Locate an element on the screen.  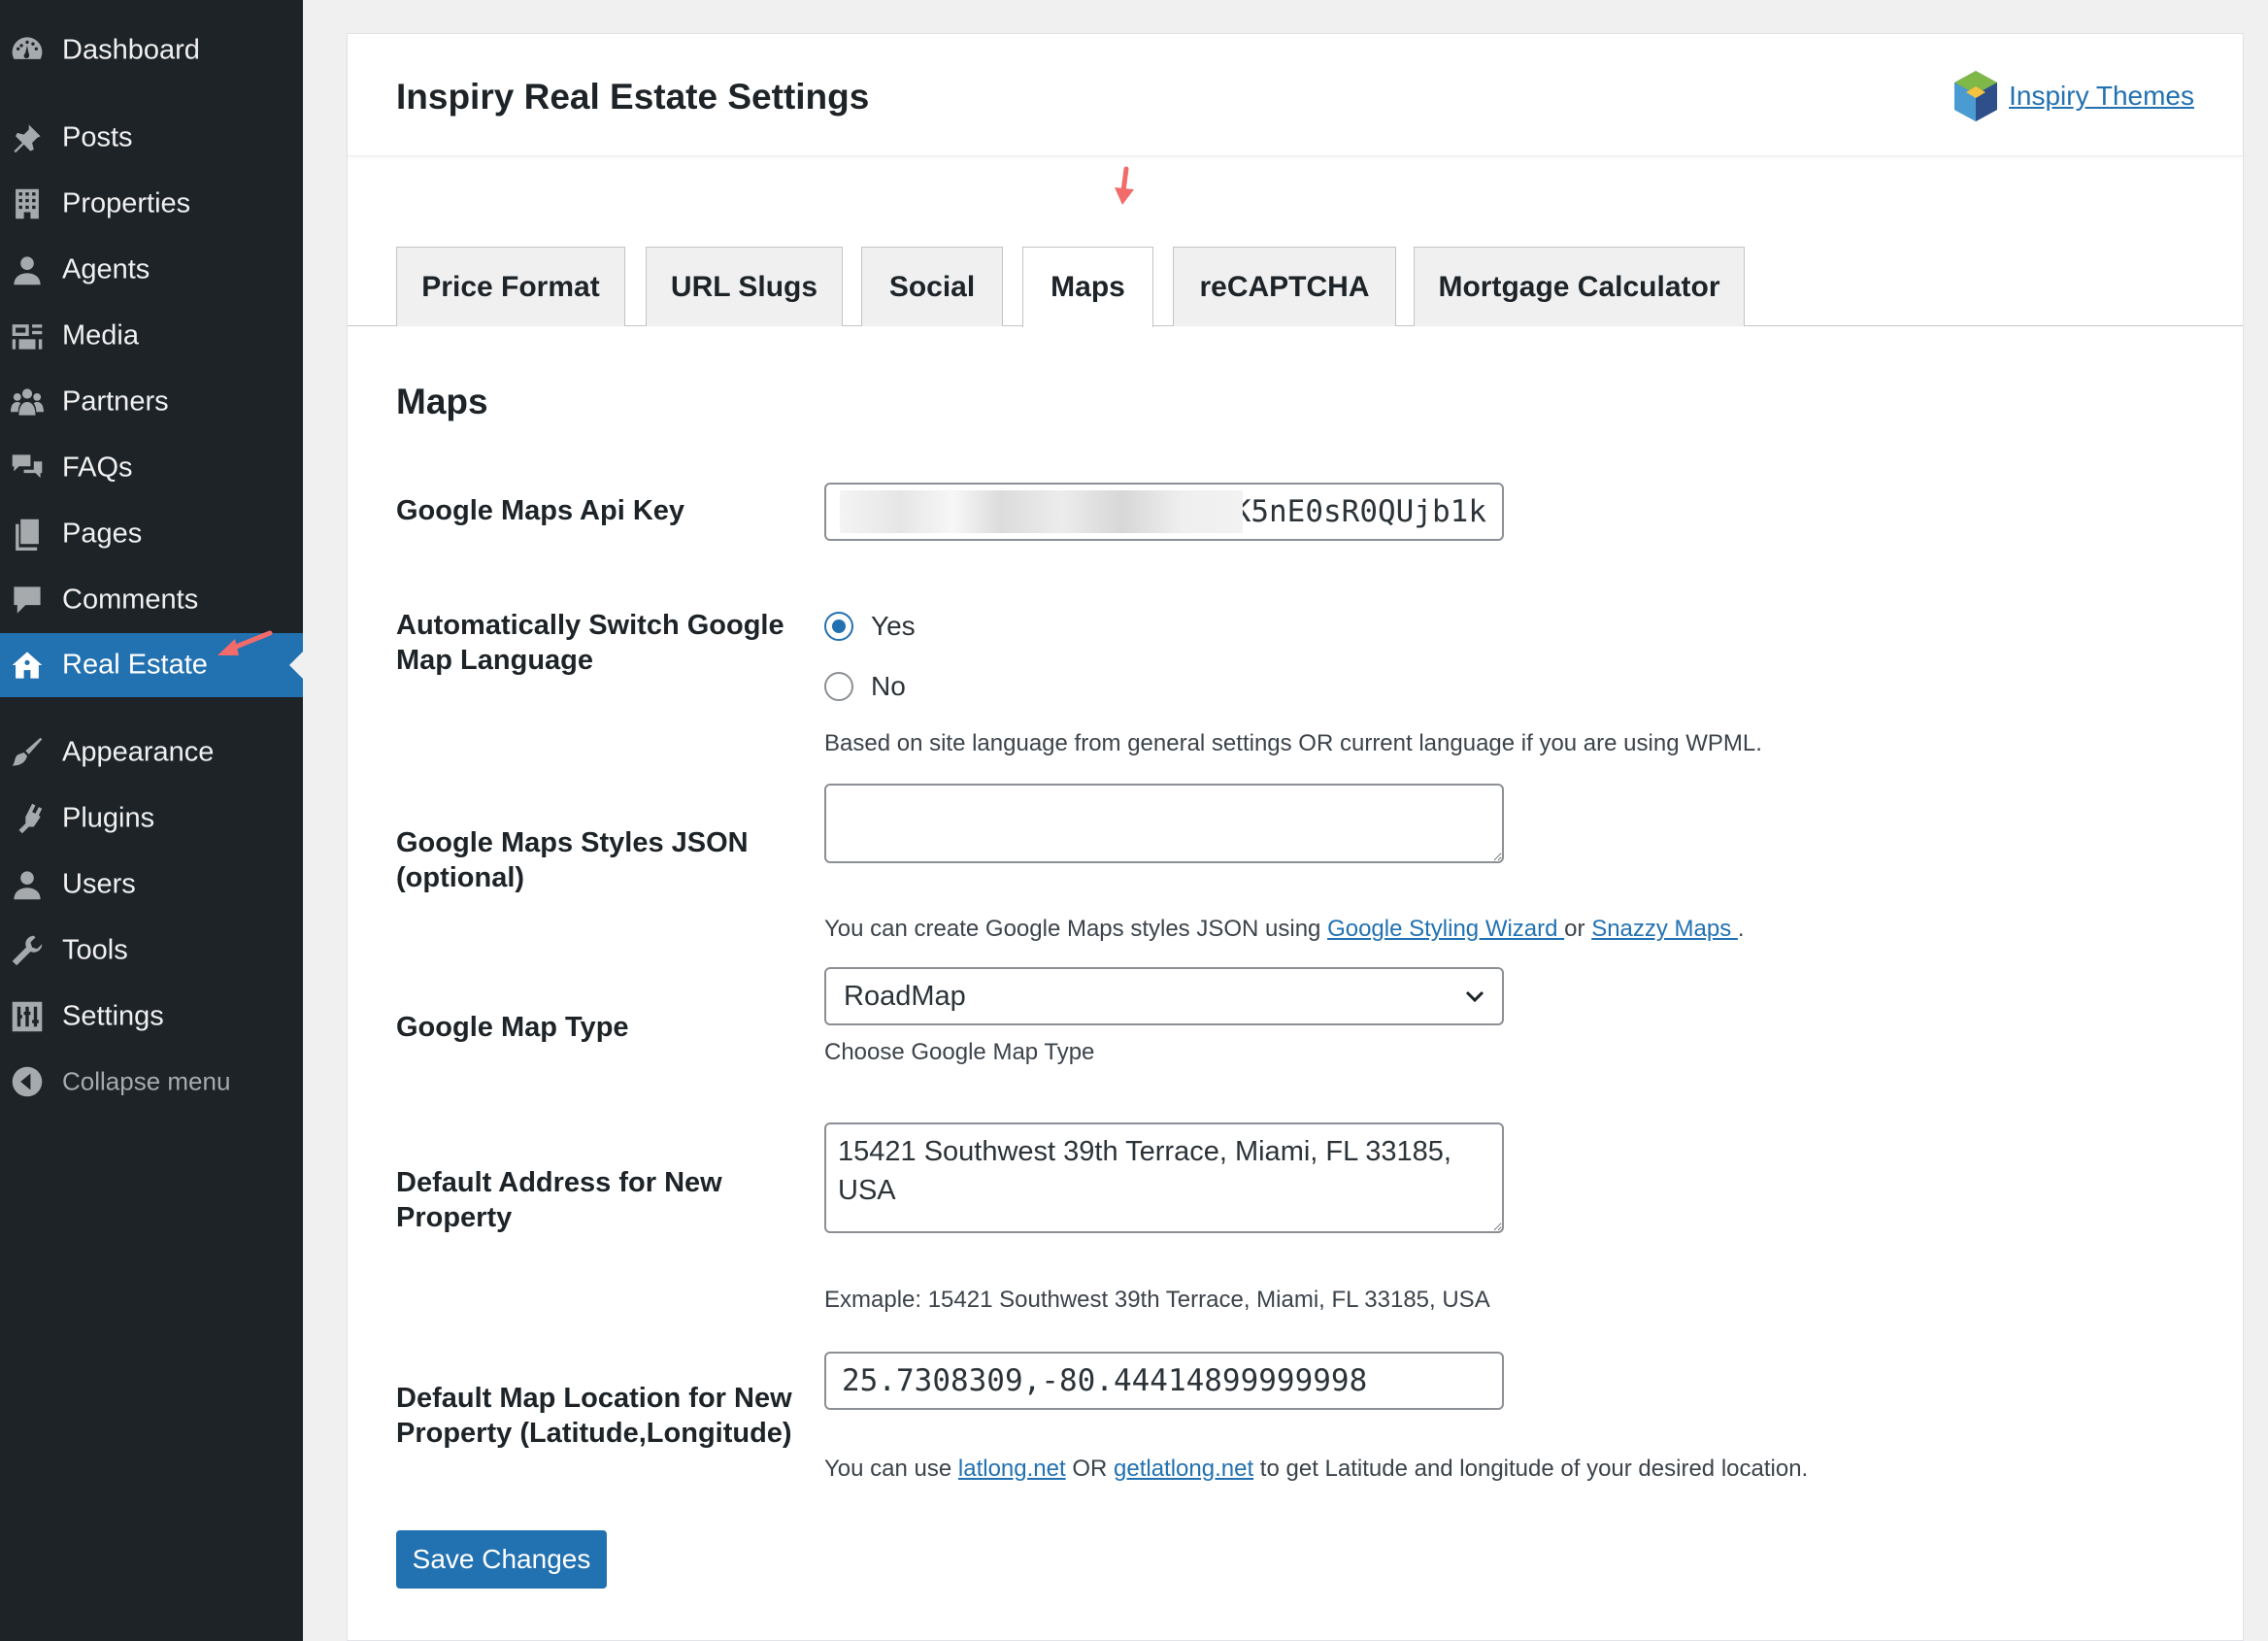
pin-icon is located at coordinates (27, 137).